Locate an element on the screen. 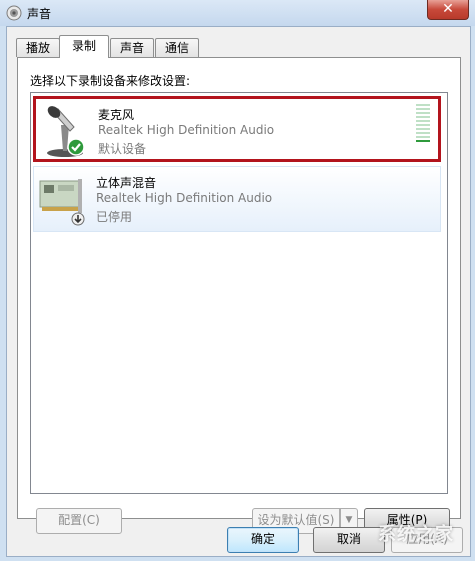 The image size is (475, 561). device-name: 麦克风 is located at coordinates (116, 115).